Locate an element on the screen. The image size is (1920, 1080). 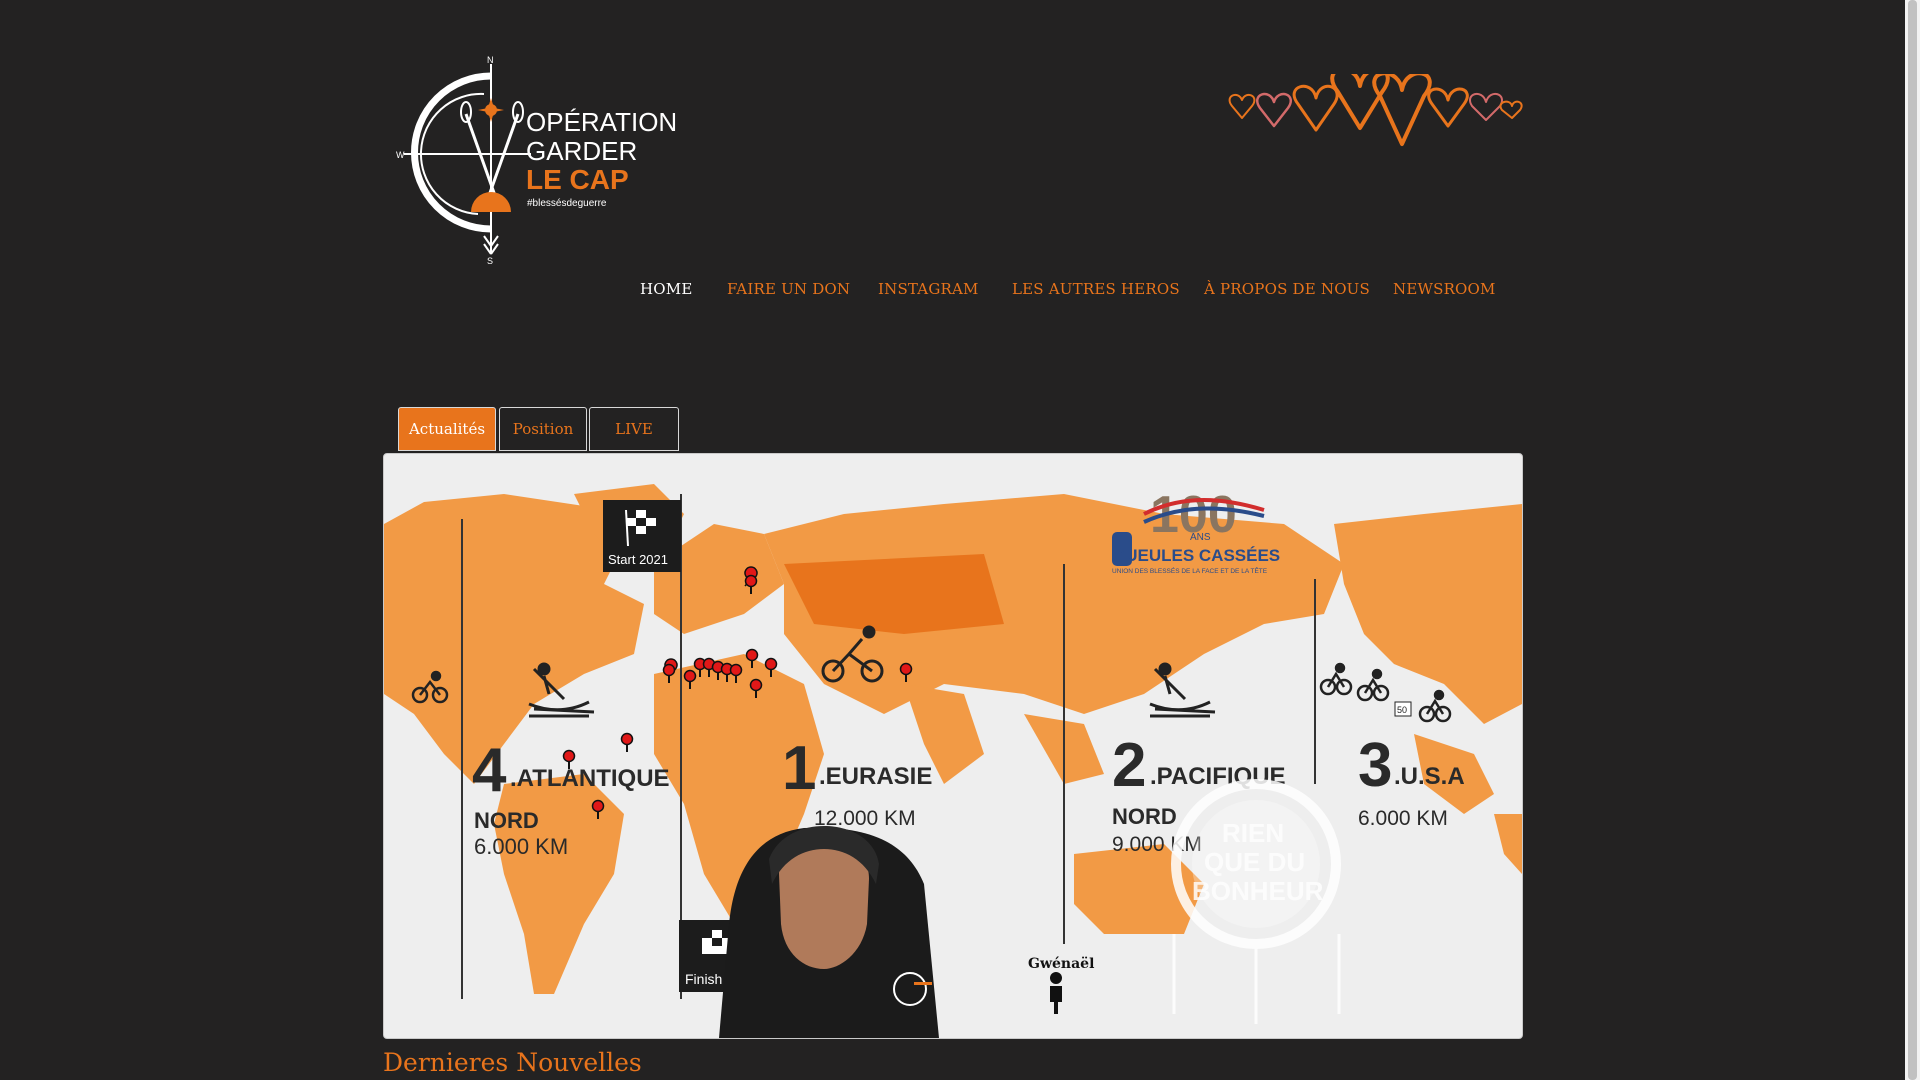
kayak-icon is located at coordinates (1182, 690).